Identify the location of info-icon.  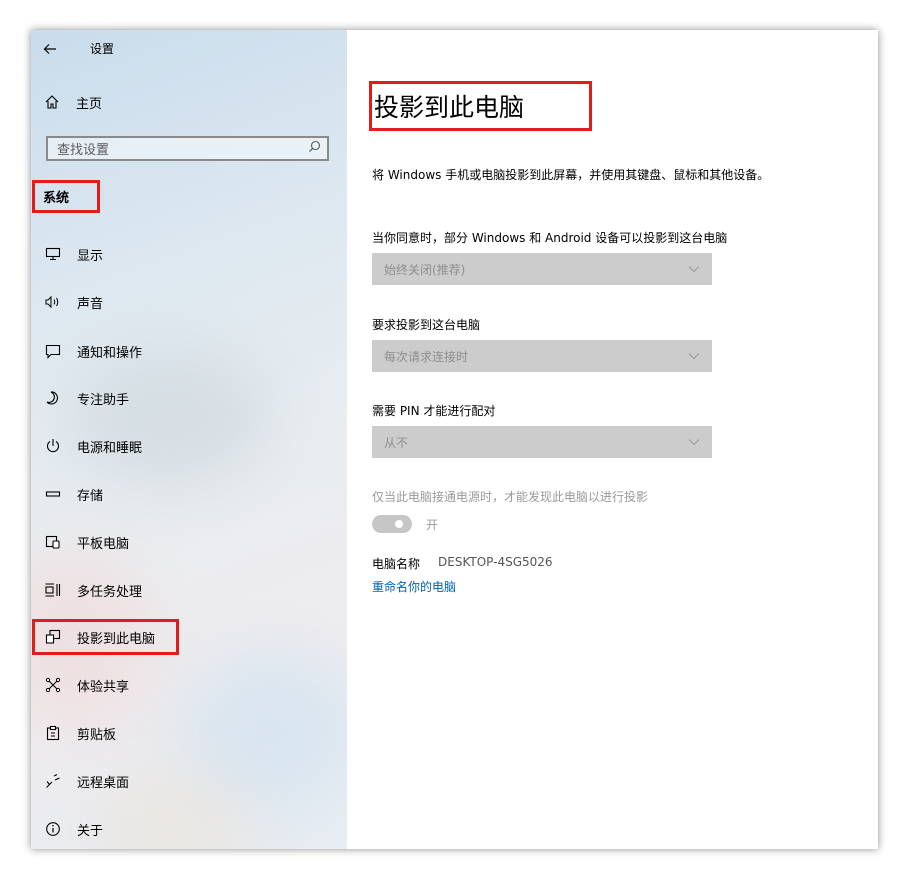
(53, 829).